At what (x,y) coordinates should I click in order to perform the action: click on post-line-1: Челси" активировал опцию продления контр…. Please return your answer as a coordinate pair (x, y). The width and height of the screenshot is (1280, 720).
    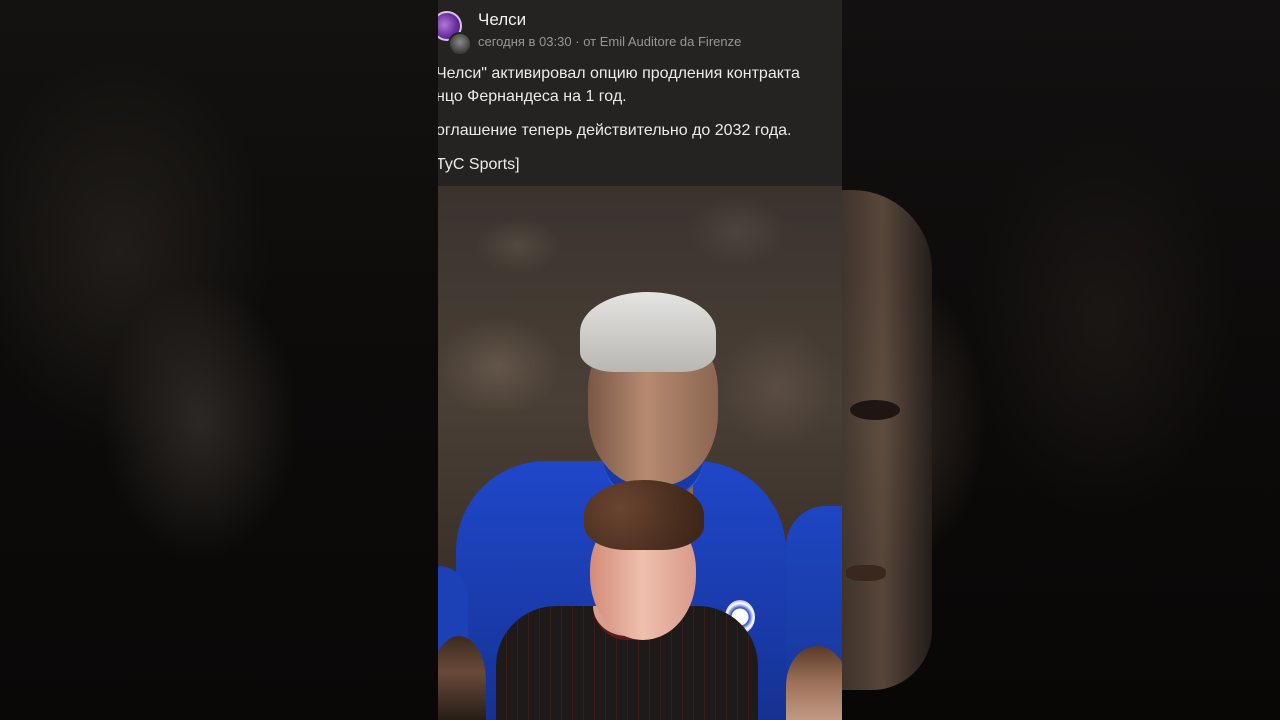
    Looking at the image, I should click on (619, 85).